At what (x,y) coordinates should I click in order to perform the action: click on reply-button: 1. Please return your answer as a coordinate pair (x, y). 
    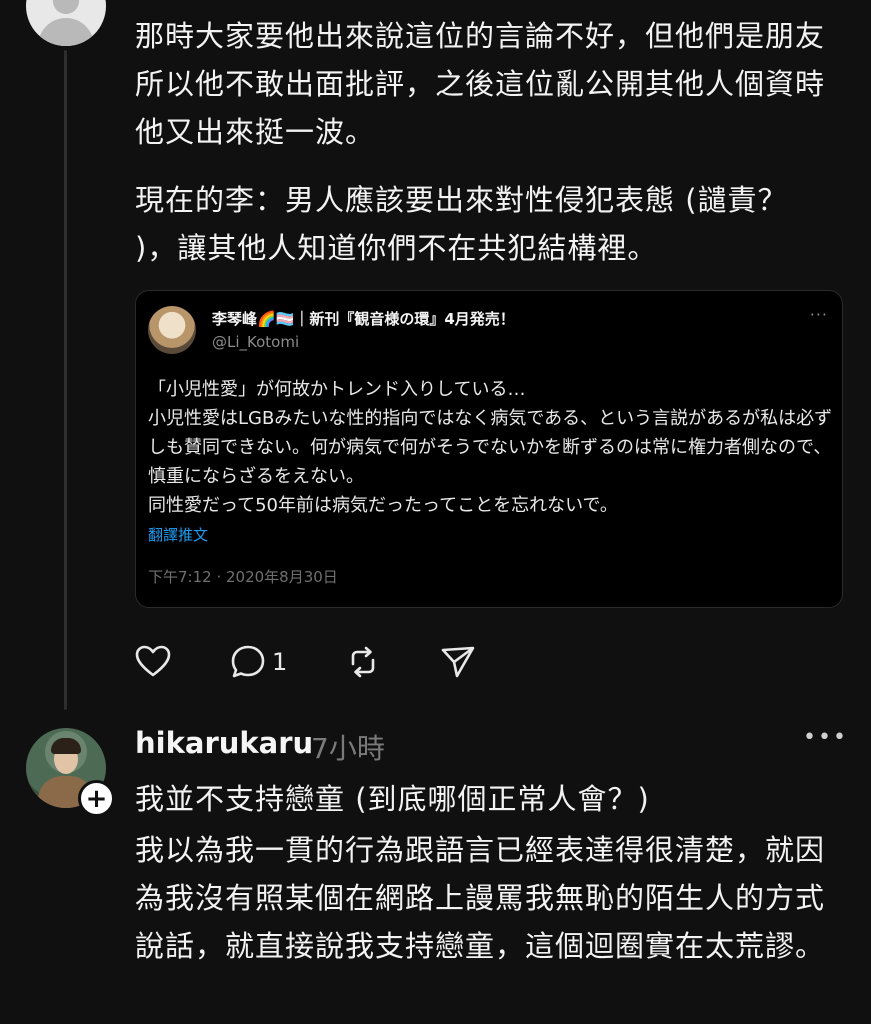
    Looking at the image, I should click on (257, 662).